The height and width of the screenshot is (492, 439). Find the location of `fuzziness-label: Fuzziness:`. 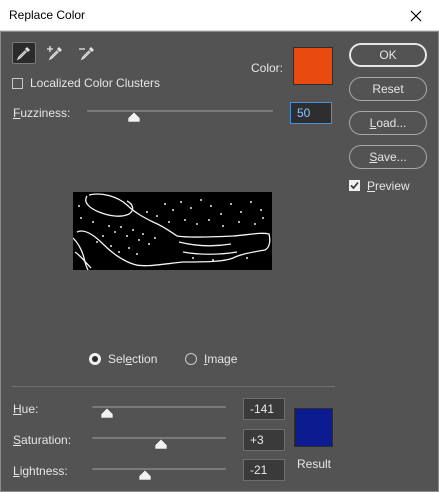

fuzziness-label: Fuzziness: is located at coordinates (42, 113).